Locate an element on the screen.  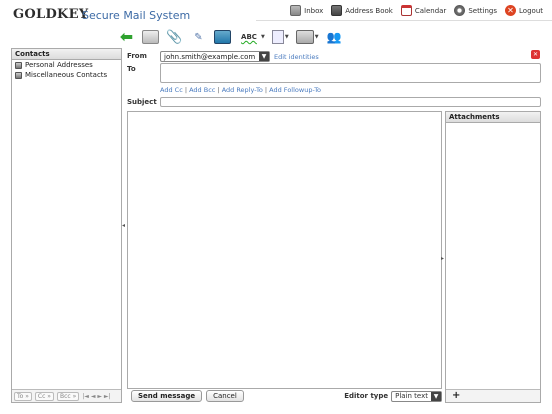
contacts-item-label: Miscellaneous Contacts is located at coordinates (66, 75).